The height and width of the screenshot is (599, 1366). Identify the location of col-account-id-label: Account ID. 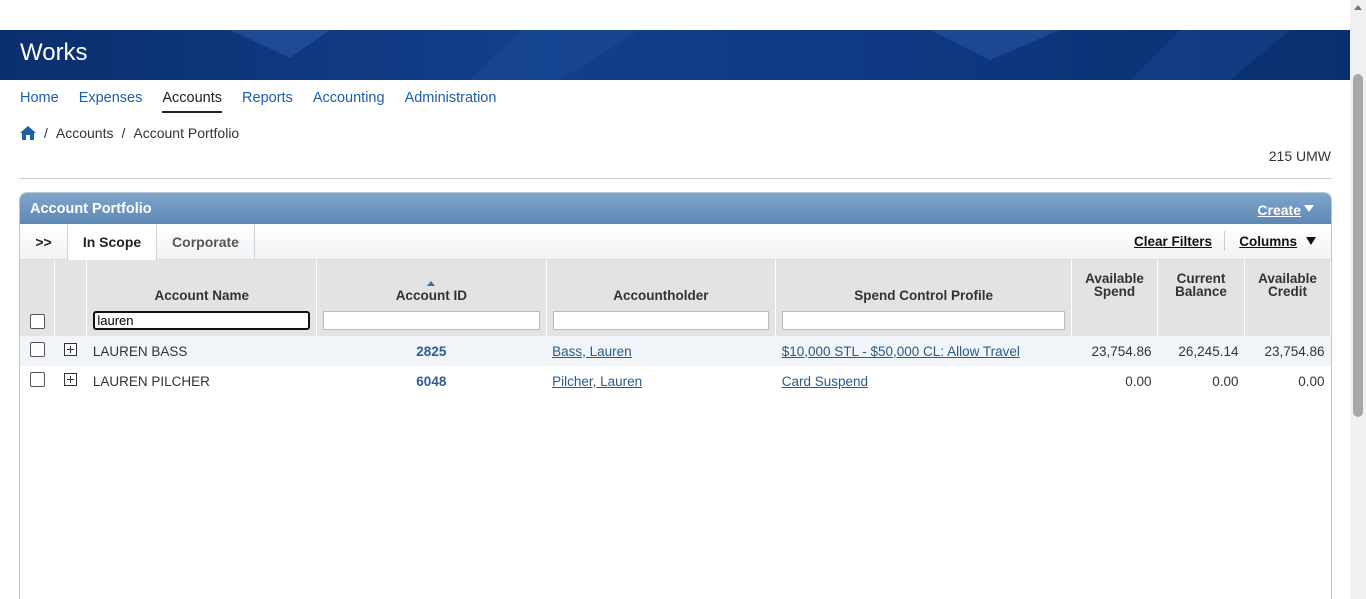
(431, 295).